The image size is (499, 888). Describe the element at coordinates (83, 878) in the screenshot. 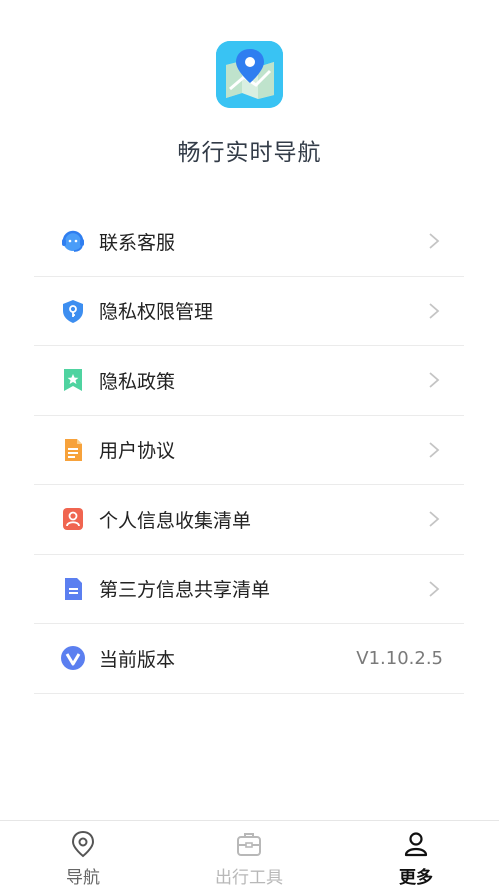

I see `tab-label: 导航` at that location.